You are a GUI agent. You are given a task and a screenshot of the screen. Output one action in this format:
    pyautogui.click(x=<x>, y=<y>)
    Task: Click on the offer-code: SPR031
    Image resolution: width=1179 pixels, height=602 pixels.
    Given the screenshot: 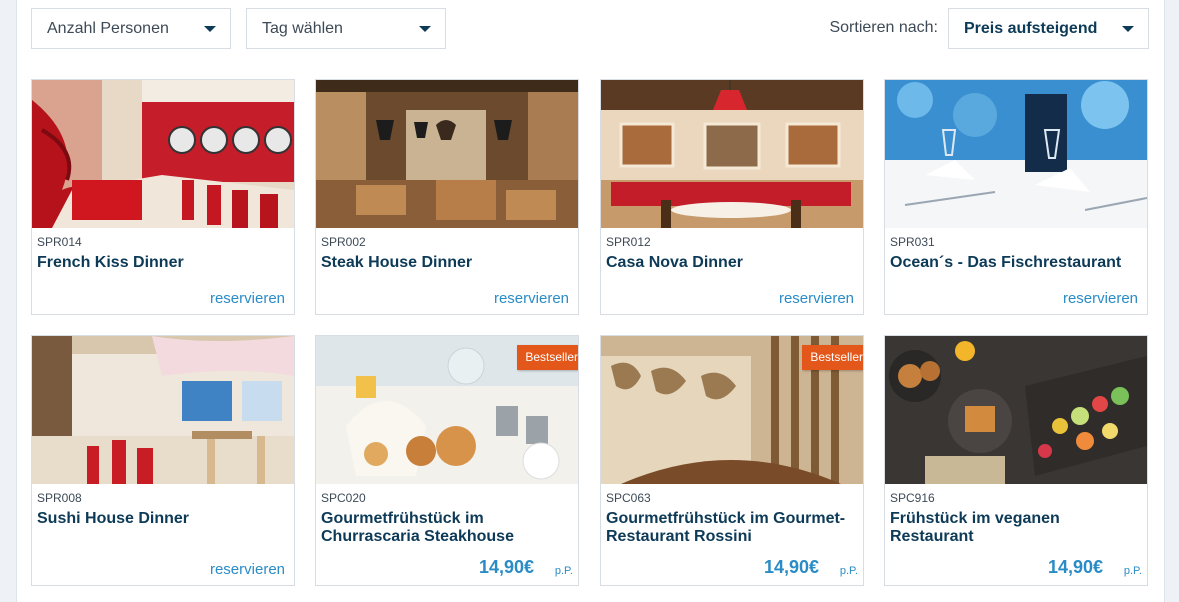 What is the action you would take?
    pyautogui.click(x=912, y=242)
    